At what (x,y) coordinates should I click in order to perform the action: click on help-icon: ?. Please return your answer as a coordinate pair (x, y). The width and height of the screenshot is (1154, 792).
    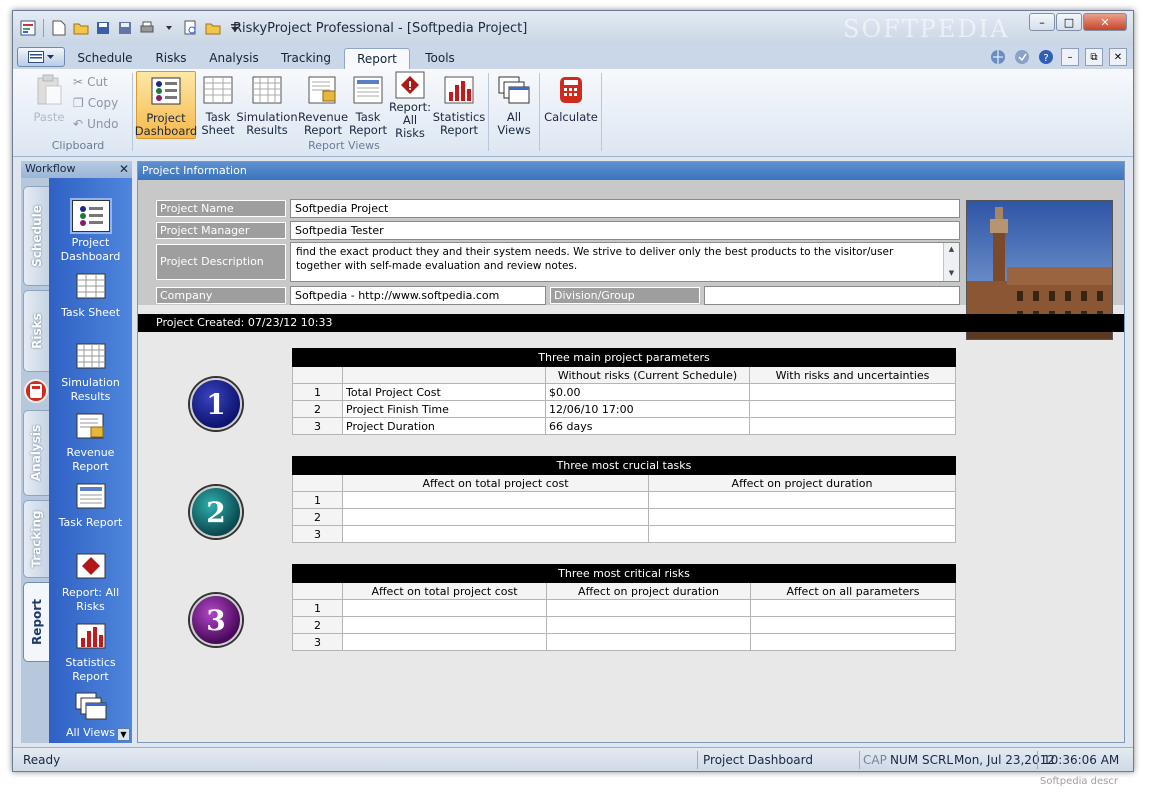
    Looking at the image, I should click on (1046, 57).